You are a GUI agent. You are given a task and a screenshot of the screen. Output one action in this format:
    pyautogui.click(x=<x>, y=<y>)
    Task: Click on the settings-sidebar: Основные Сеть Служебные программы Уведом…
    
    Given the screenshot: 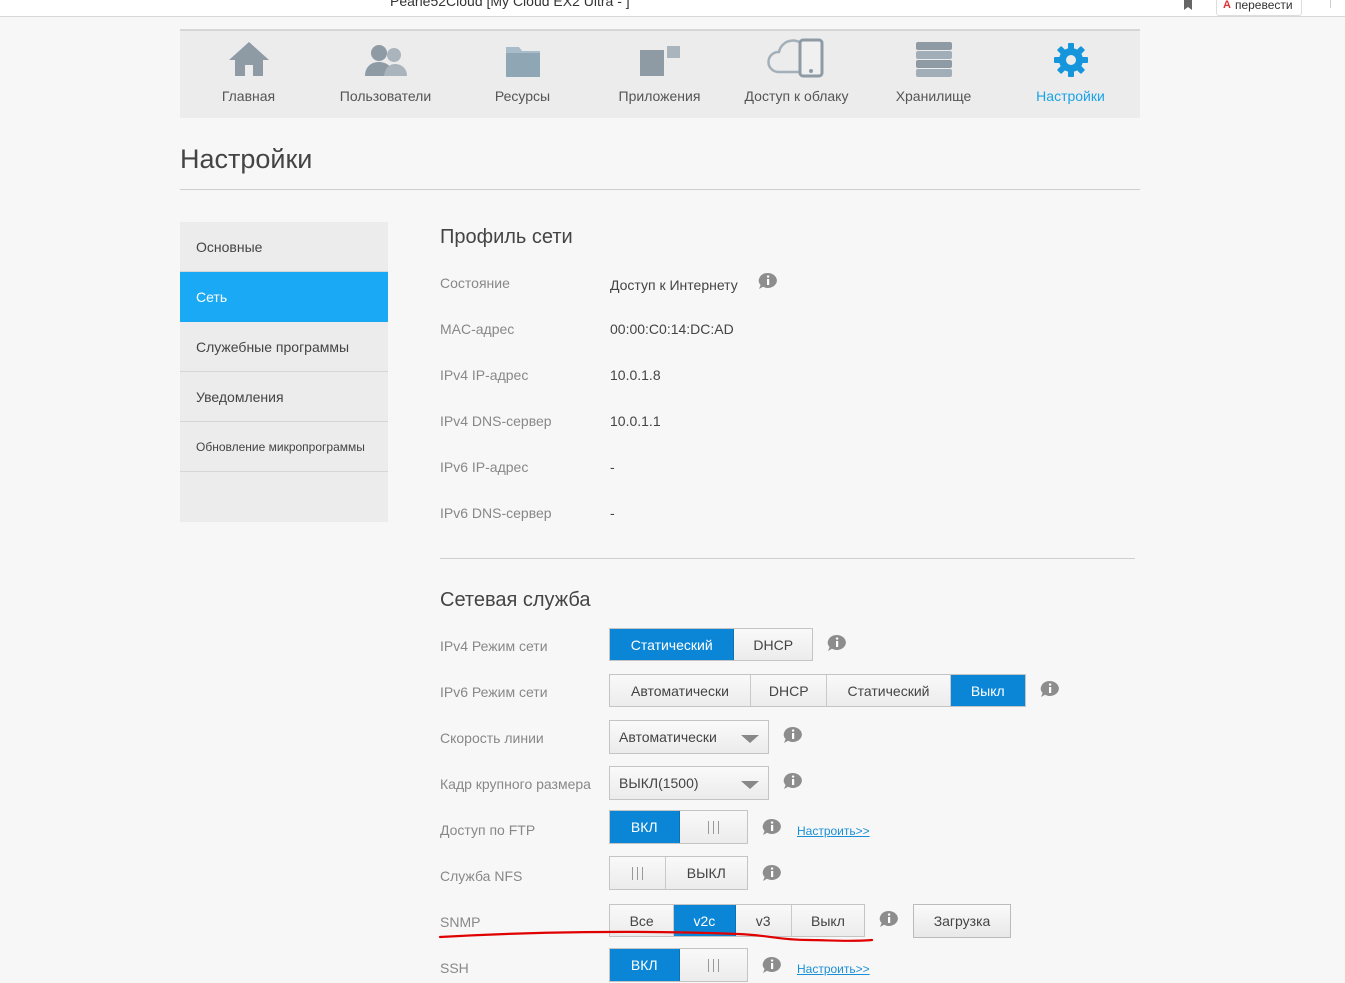 What is the action you would take?
    pyautogui.click(x=284, y=372)
    